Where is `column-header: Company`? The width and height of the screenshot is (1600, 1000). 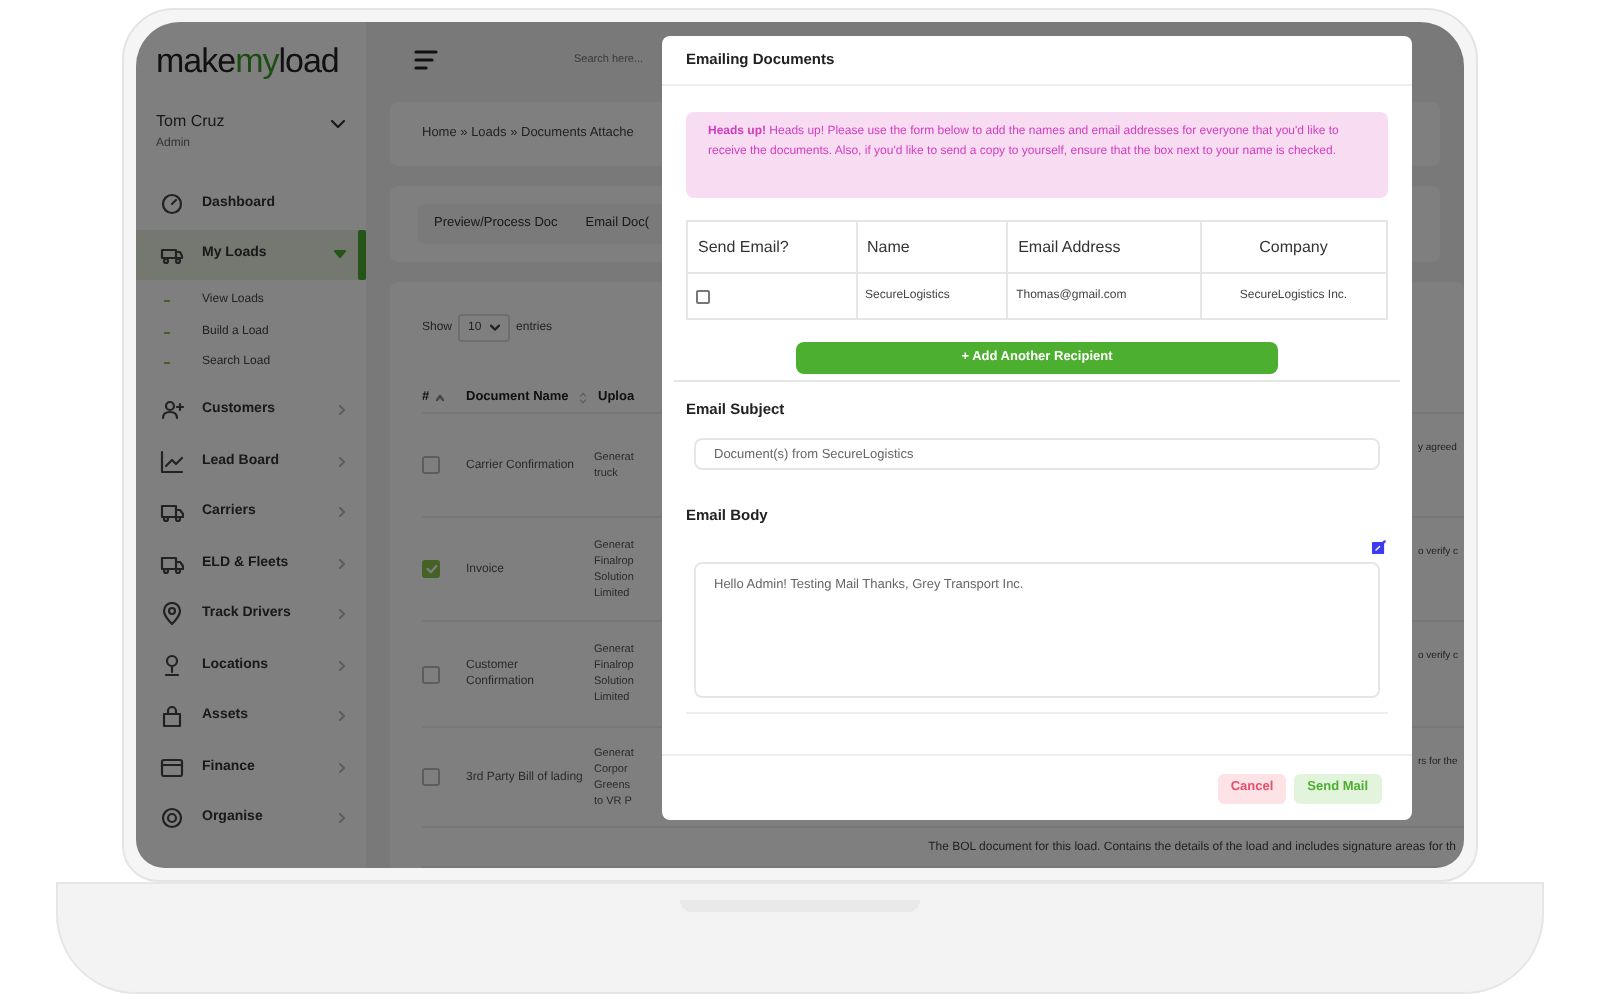
column-header: Company is located at coordinates (1293, 247).